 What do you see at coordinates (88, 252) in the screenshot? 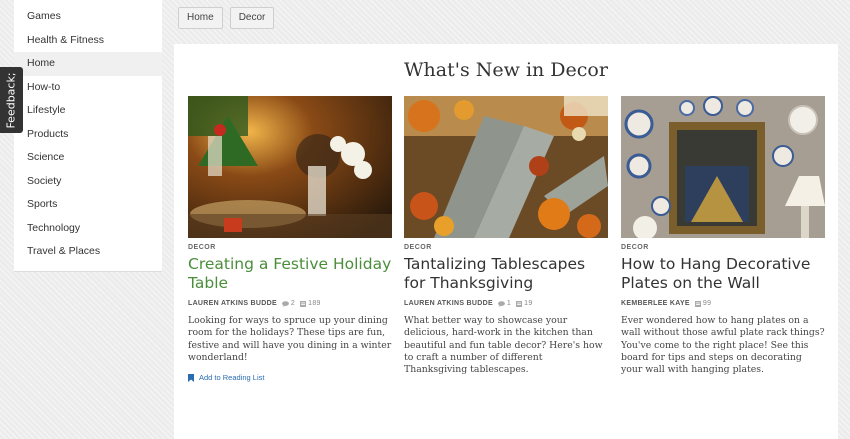
I see `sidebar-item-travel-places: Travel & Places` at bounding box center [88, 252].